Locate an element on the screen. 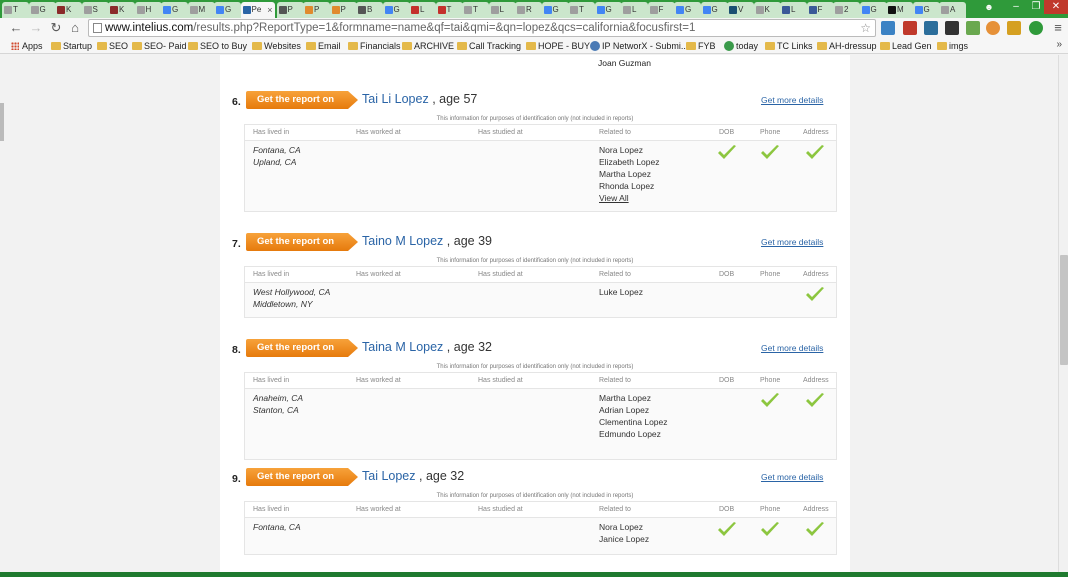 This screenshot has height=577, width=1068. tab-close-icon: × is located at coordinates (269, 10).